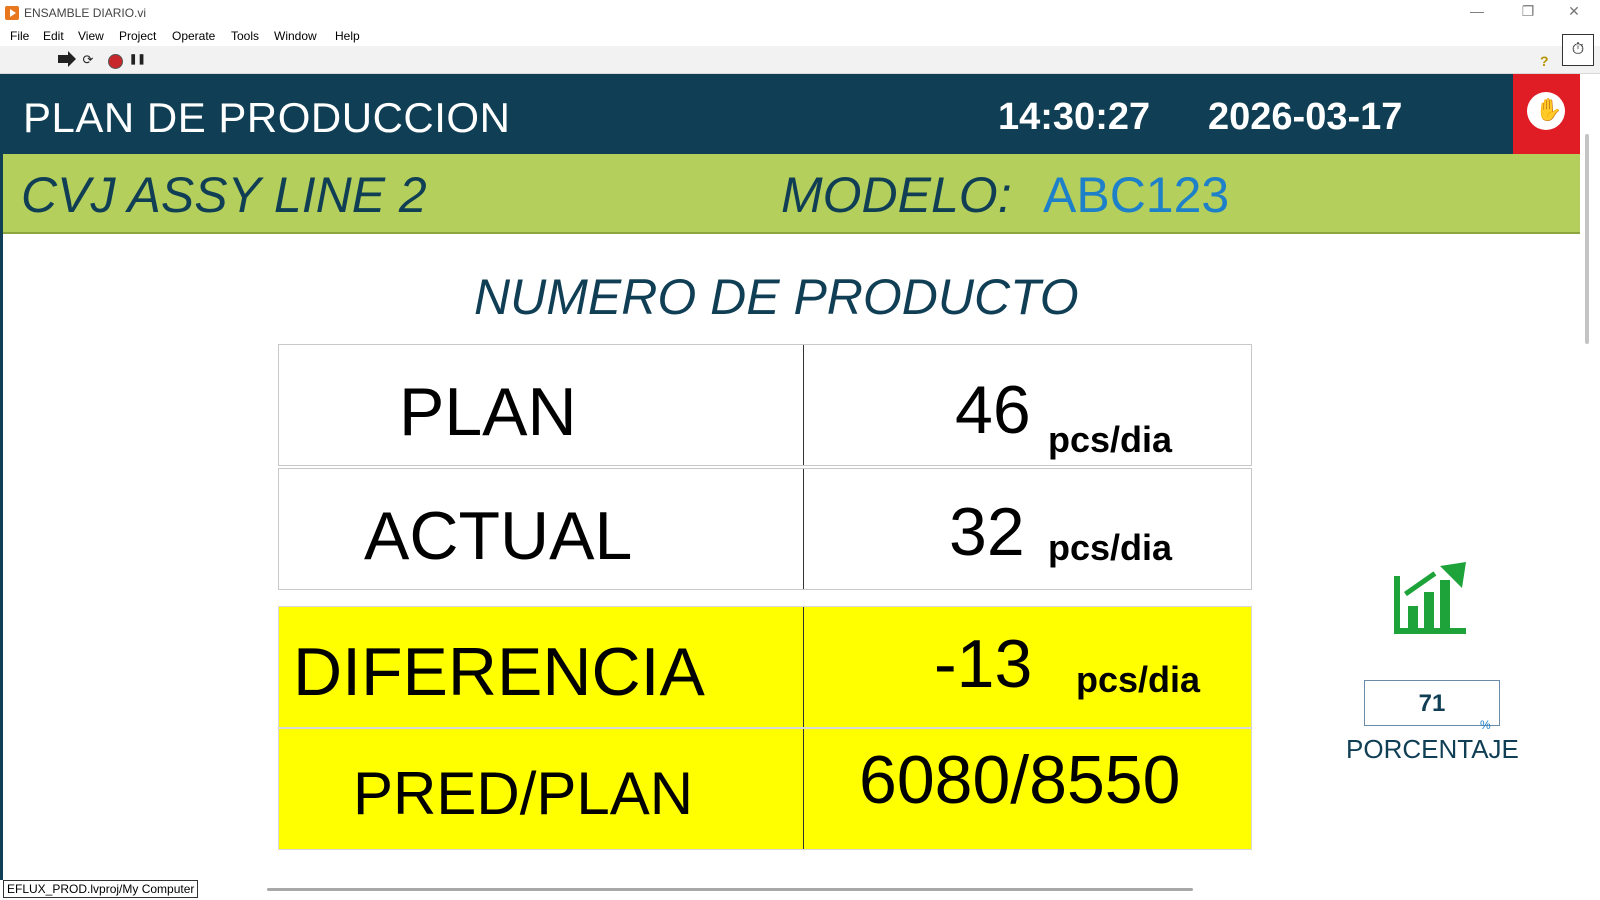 This screenshot has height=900, width=1600. Describe the element at coordinates (245, 36) in the screenshot. I see `menu-tools: Tools` at that location.